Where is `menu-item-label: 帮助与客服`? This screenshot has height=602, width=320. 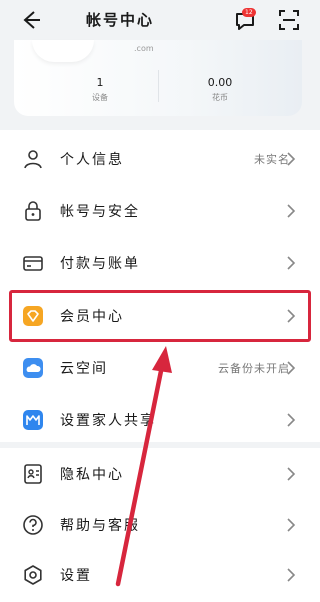
menu-item-label: 帮助与客服 is located at coordinates (100, 526).